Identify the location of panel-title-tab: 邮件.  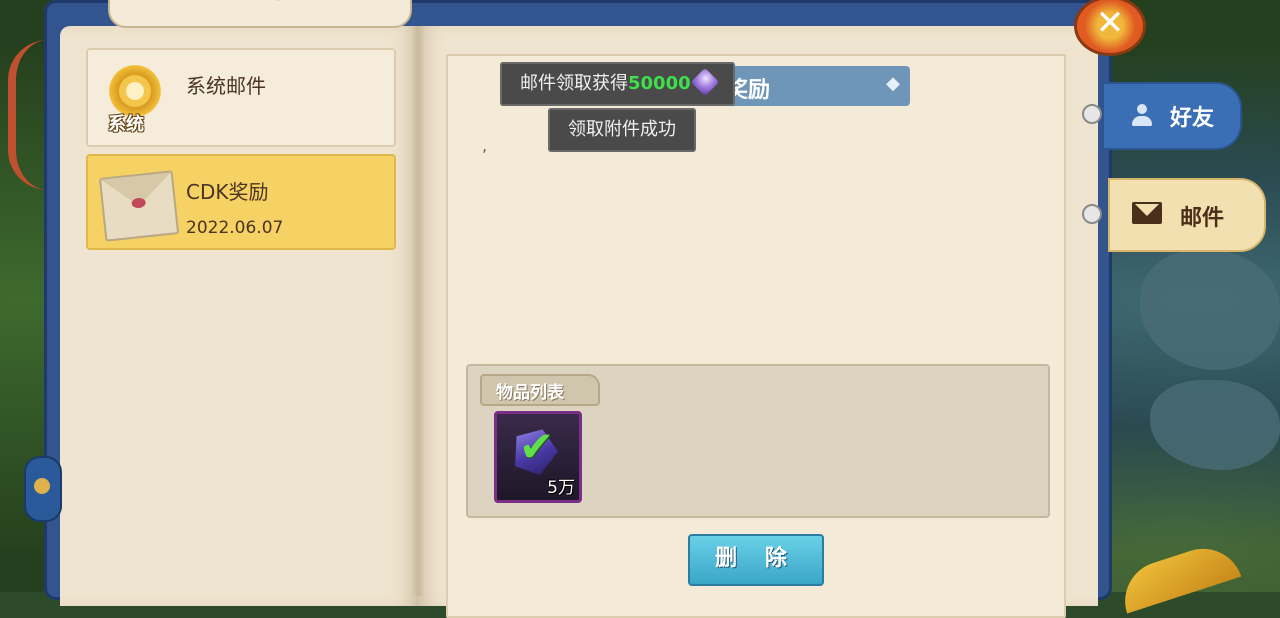
(260, 14).